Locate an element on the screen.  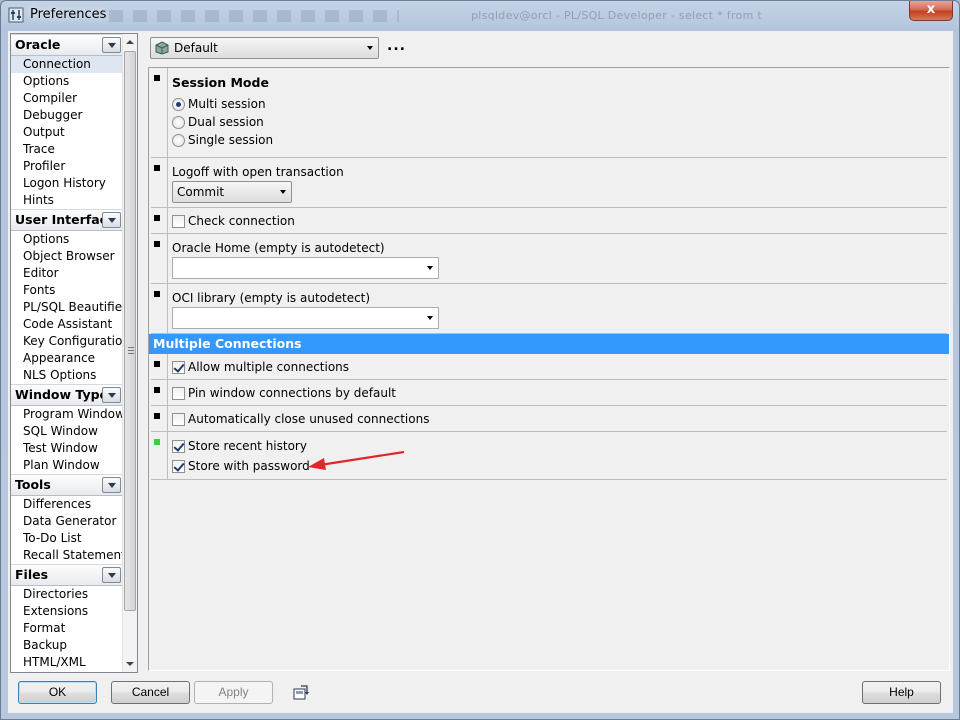
background-toolbar-ghost is located at coordinates (254, 16).